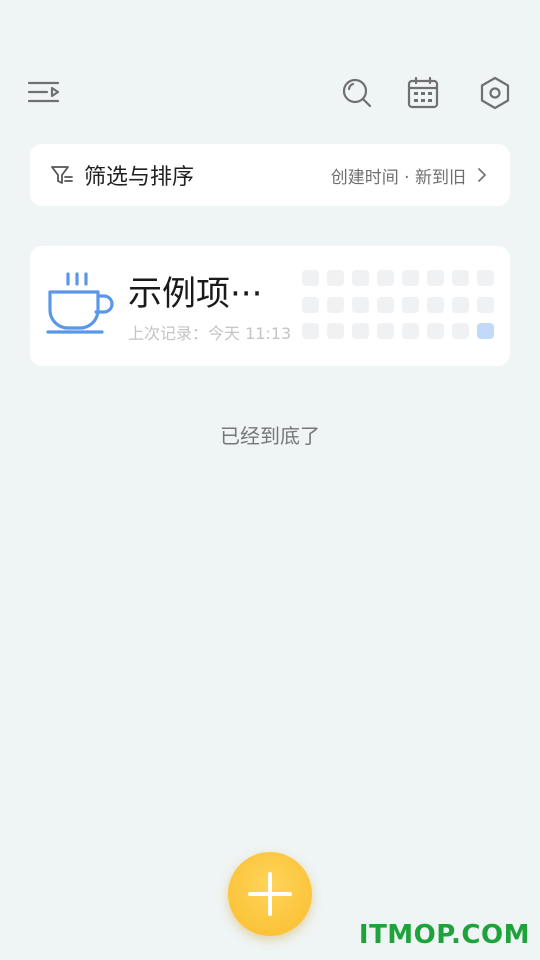  Describe the element at coordinates (210, 333) in the screenshot. I see `item-last-record: 上次记录：今天 11:13` at that location.